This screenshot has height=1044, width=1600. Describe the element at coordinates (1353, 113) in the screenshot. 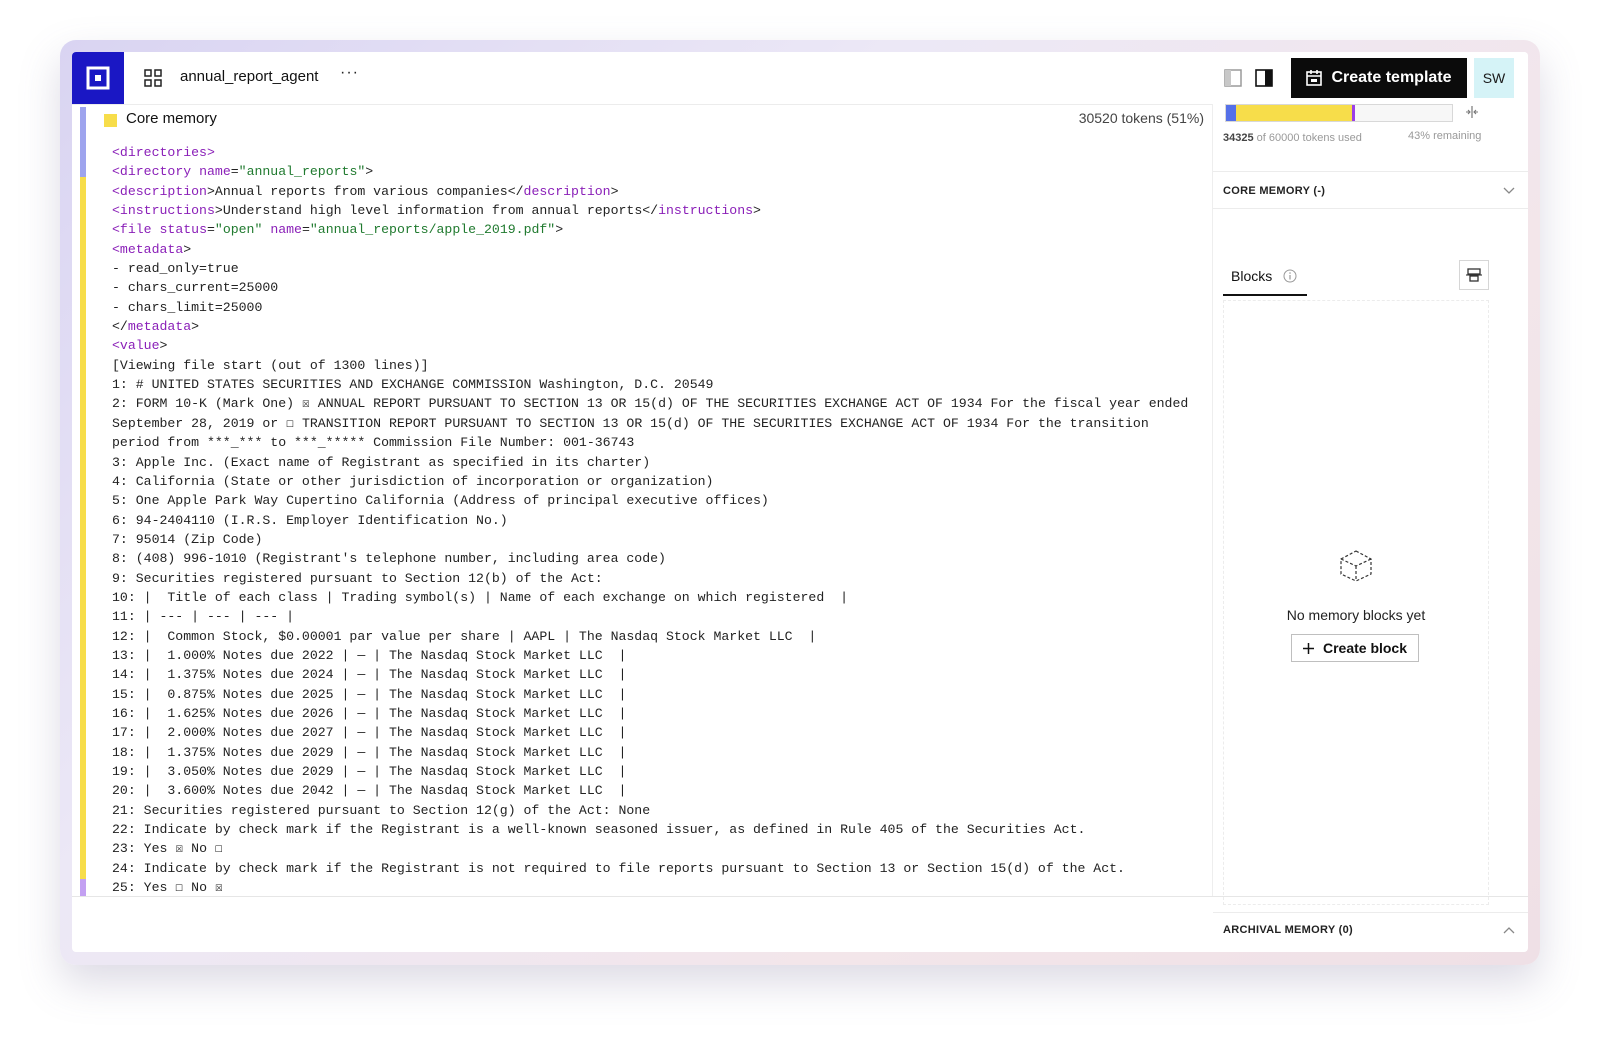

I see `context-messages-segment` at that location.